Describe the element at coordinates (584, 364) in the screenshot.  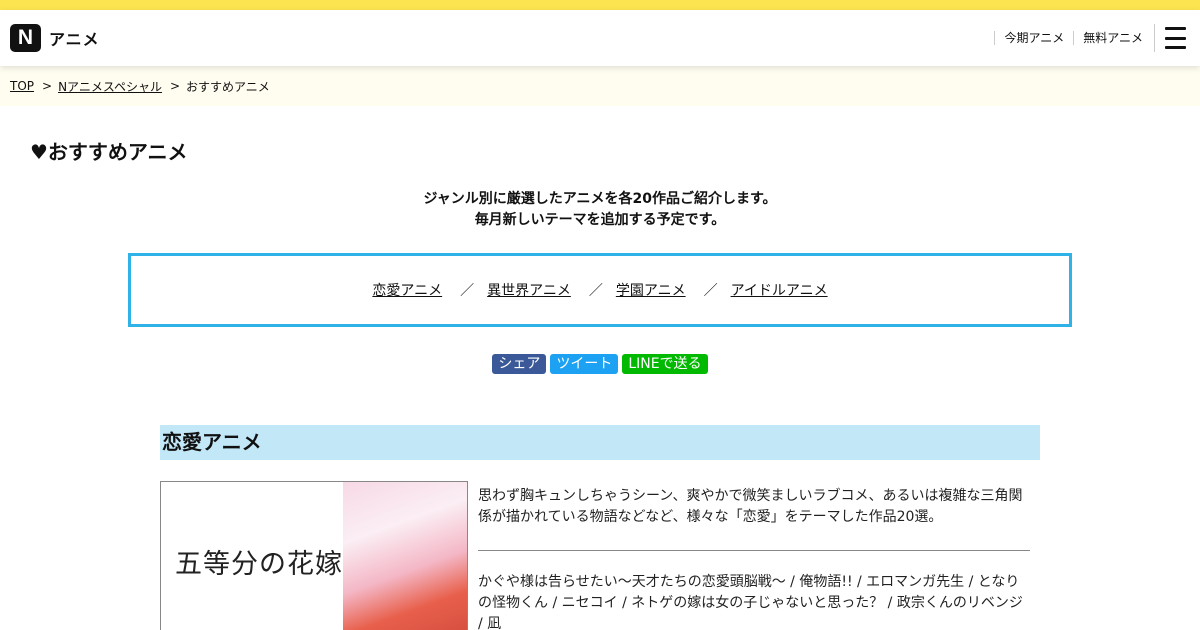
I see `tweet-button: ツイート` at that location.